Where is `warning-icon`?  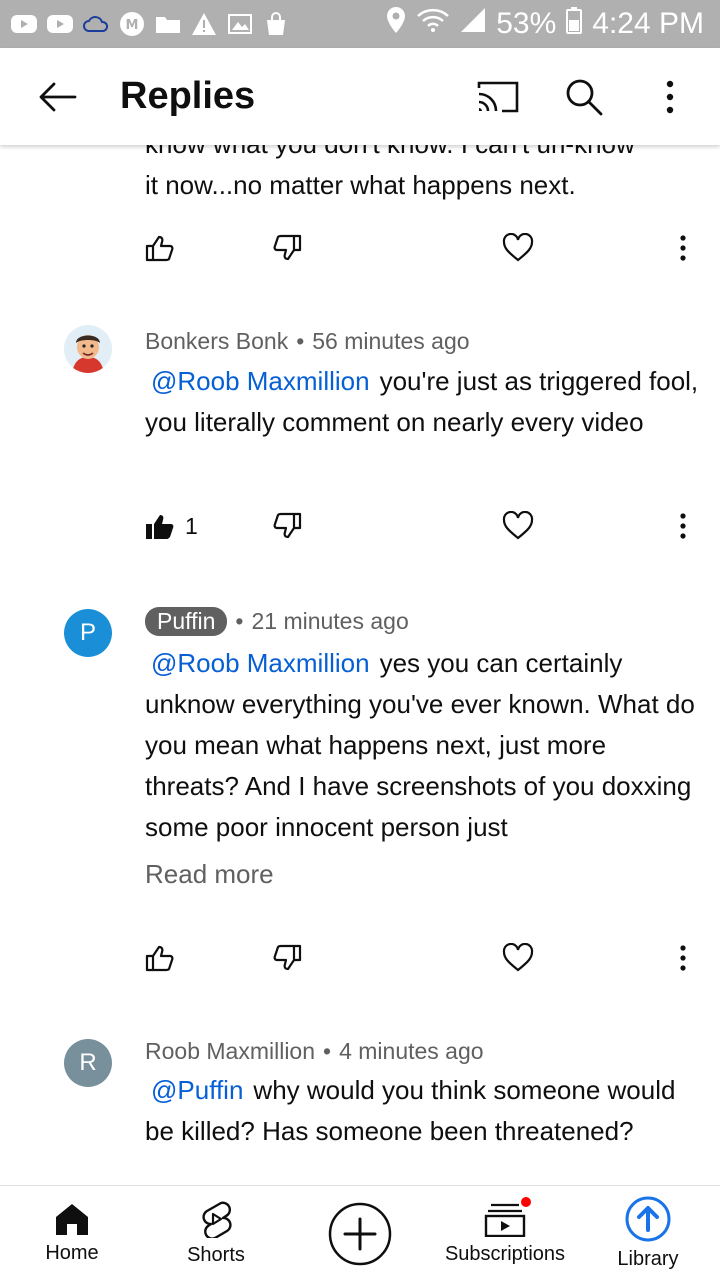
warning-icon is located at coordinates (204, 24).